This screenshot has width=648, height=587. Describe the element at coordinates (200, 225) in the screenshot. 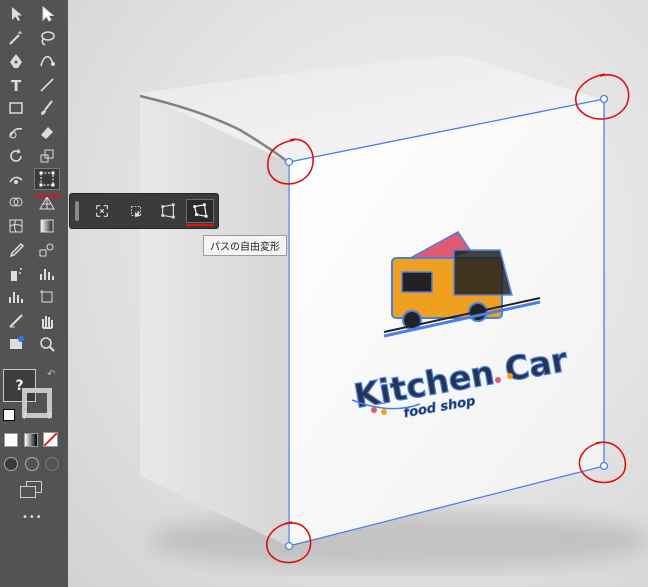

I see `red-underline-mark` at that location.